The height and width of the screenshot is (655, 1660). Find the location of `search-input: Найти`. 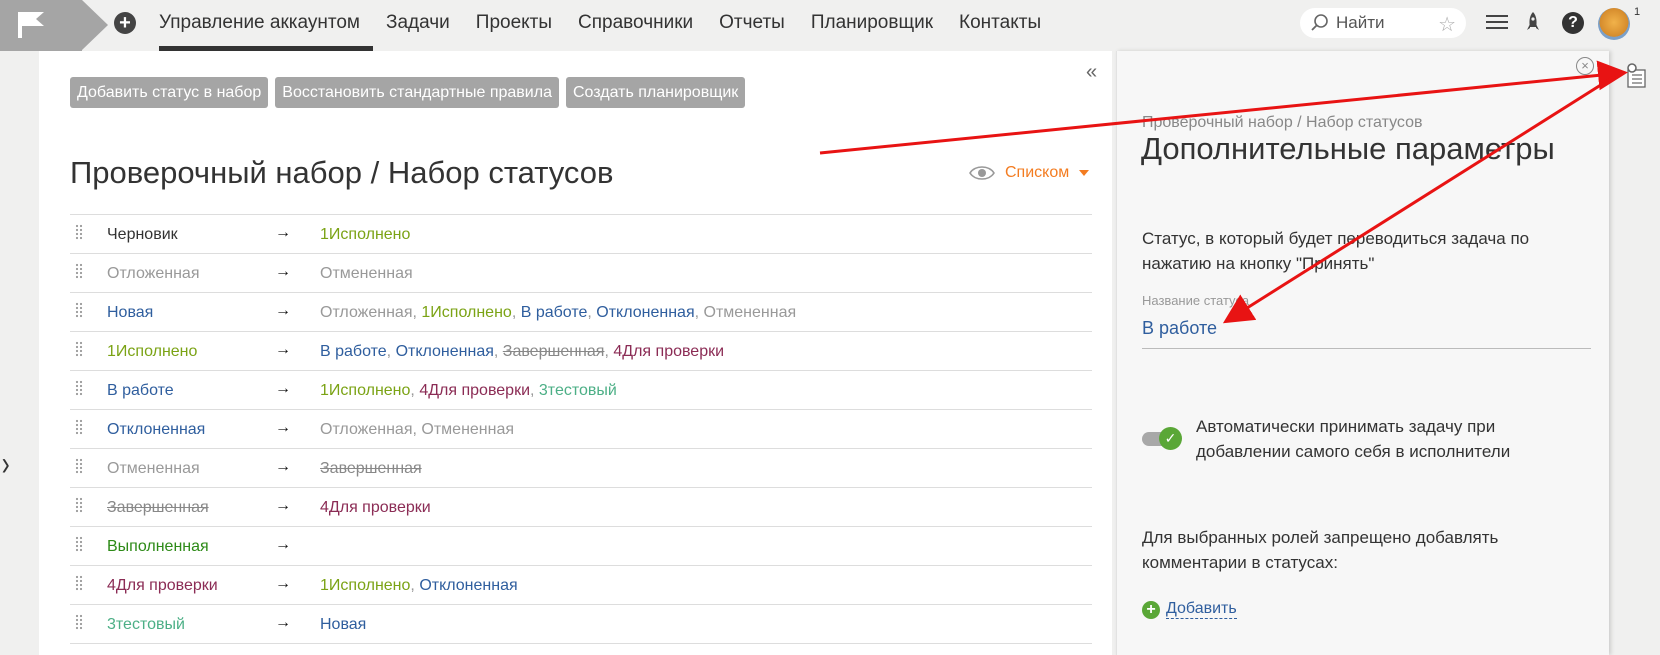

search-input: Найти is located at coordinates (1360, 23).